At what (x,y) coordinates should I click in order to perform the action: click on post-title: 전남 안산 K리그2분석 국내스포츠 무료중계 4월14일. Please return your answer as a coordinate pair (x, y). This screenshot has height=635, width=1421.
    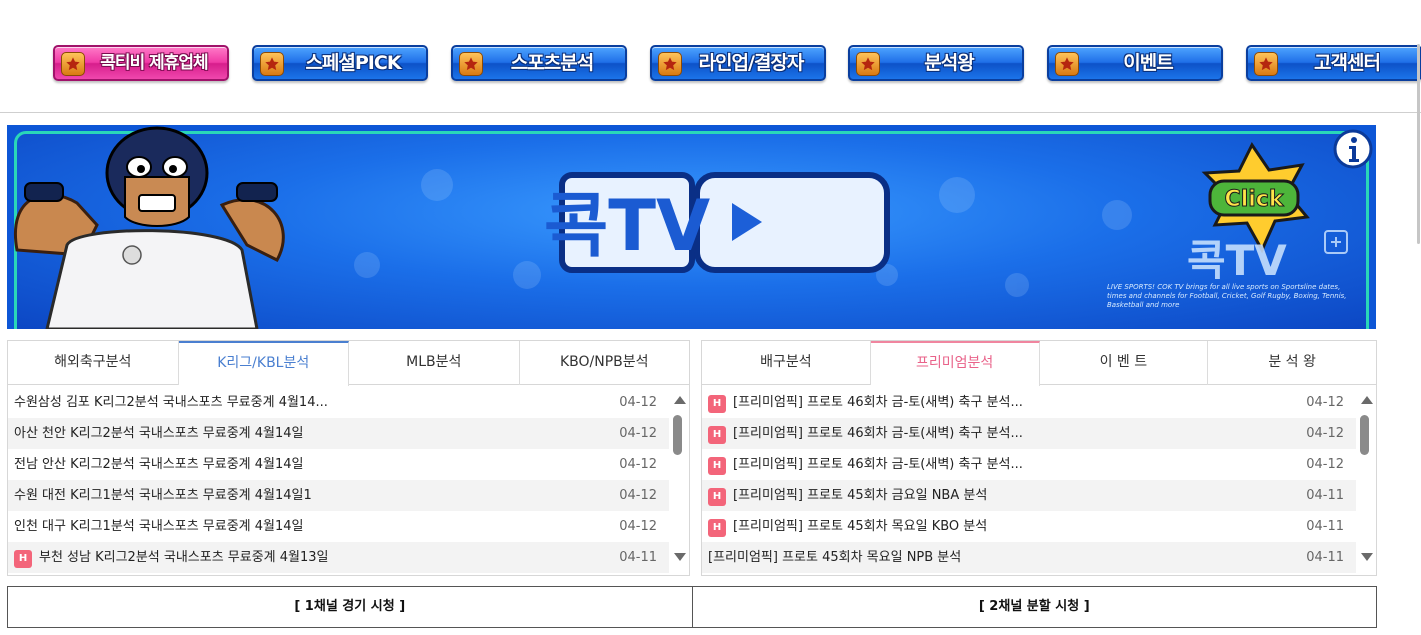
    Looking at the image, I should click on (159, 464).